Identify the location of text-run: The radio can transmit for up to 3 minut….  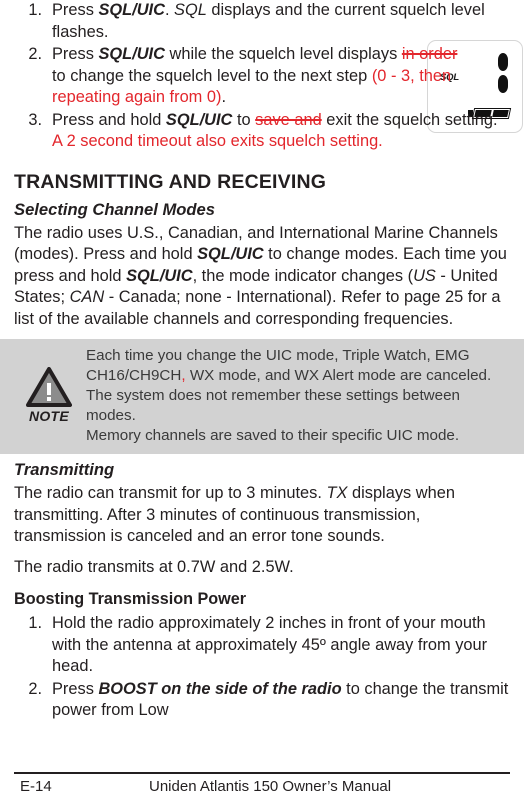
(170, 493).